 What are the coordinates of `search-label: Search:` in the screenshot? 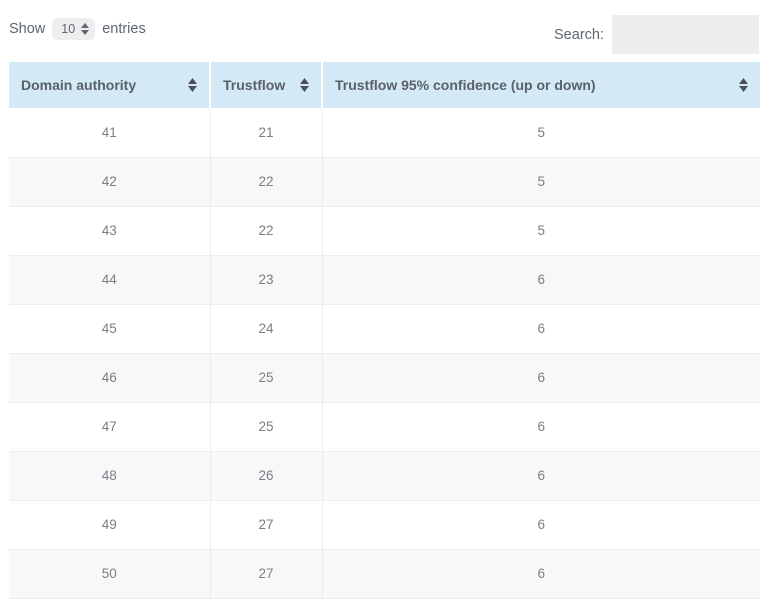 It's located at (579, 34).